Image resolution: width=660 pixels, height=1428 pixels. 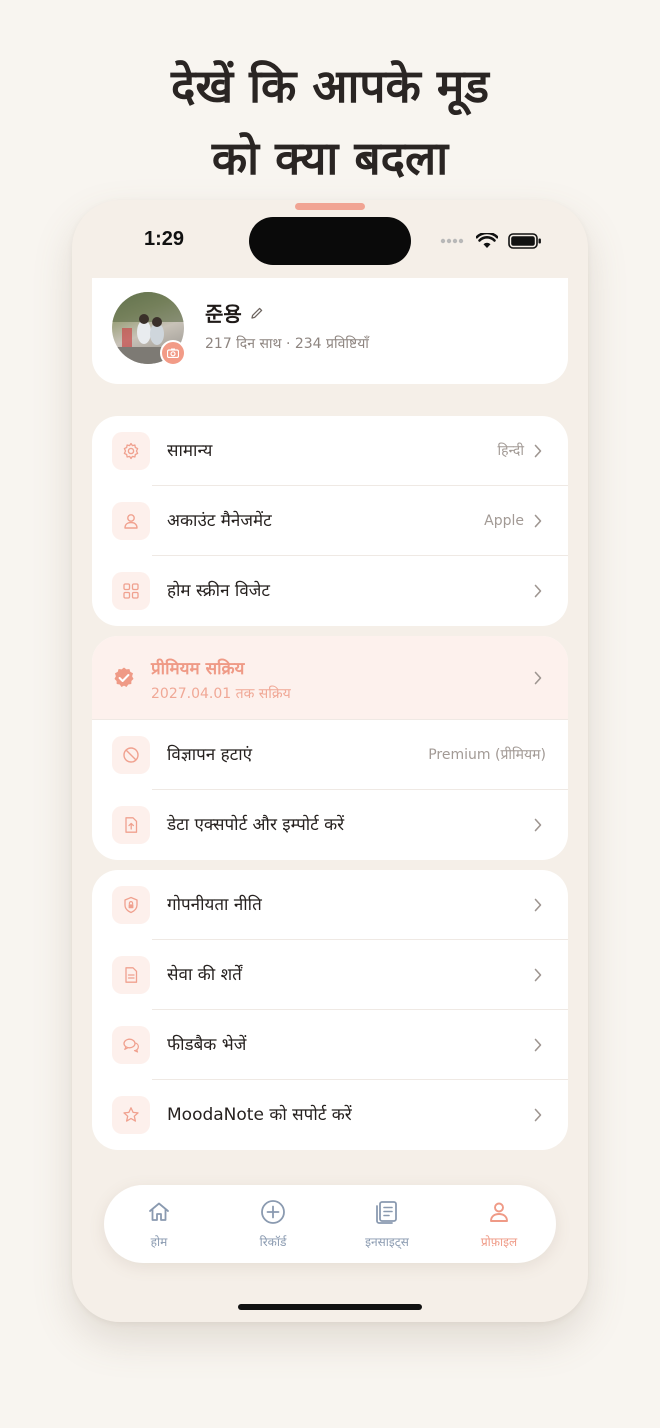 I want to click on home-indicator, so click(x=330, y=1307).